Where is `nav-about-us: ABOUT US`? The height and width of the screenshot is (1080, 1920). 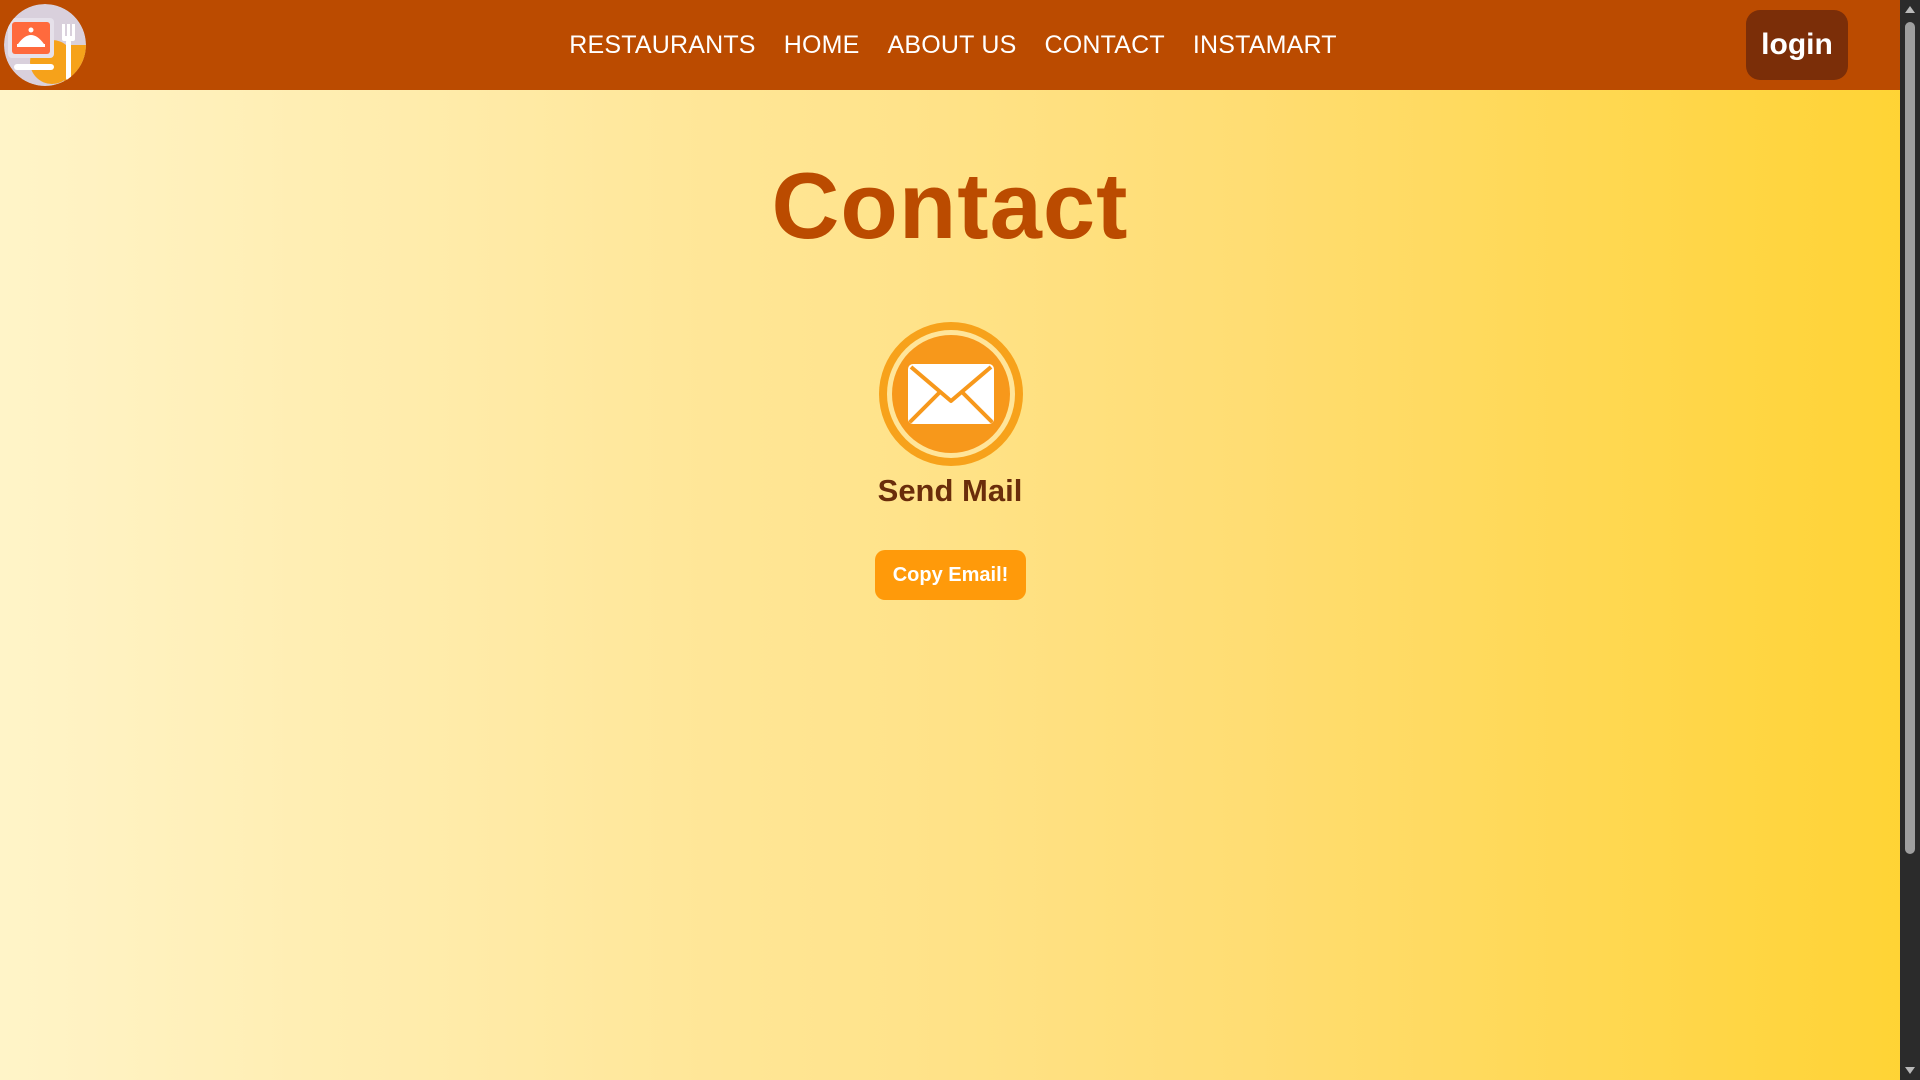 nav-about-us: ABOUT US is located at coordinates (952, 45).